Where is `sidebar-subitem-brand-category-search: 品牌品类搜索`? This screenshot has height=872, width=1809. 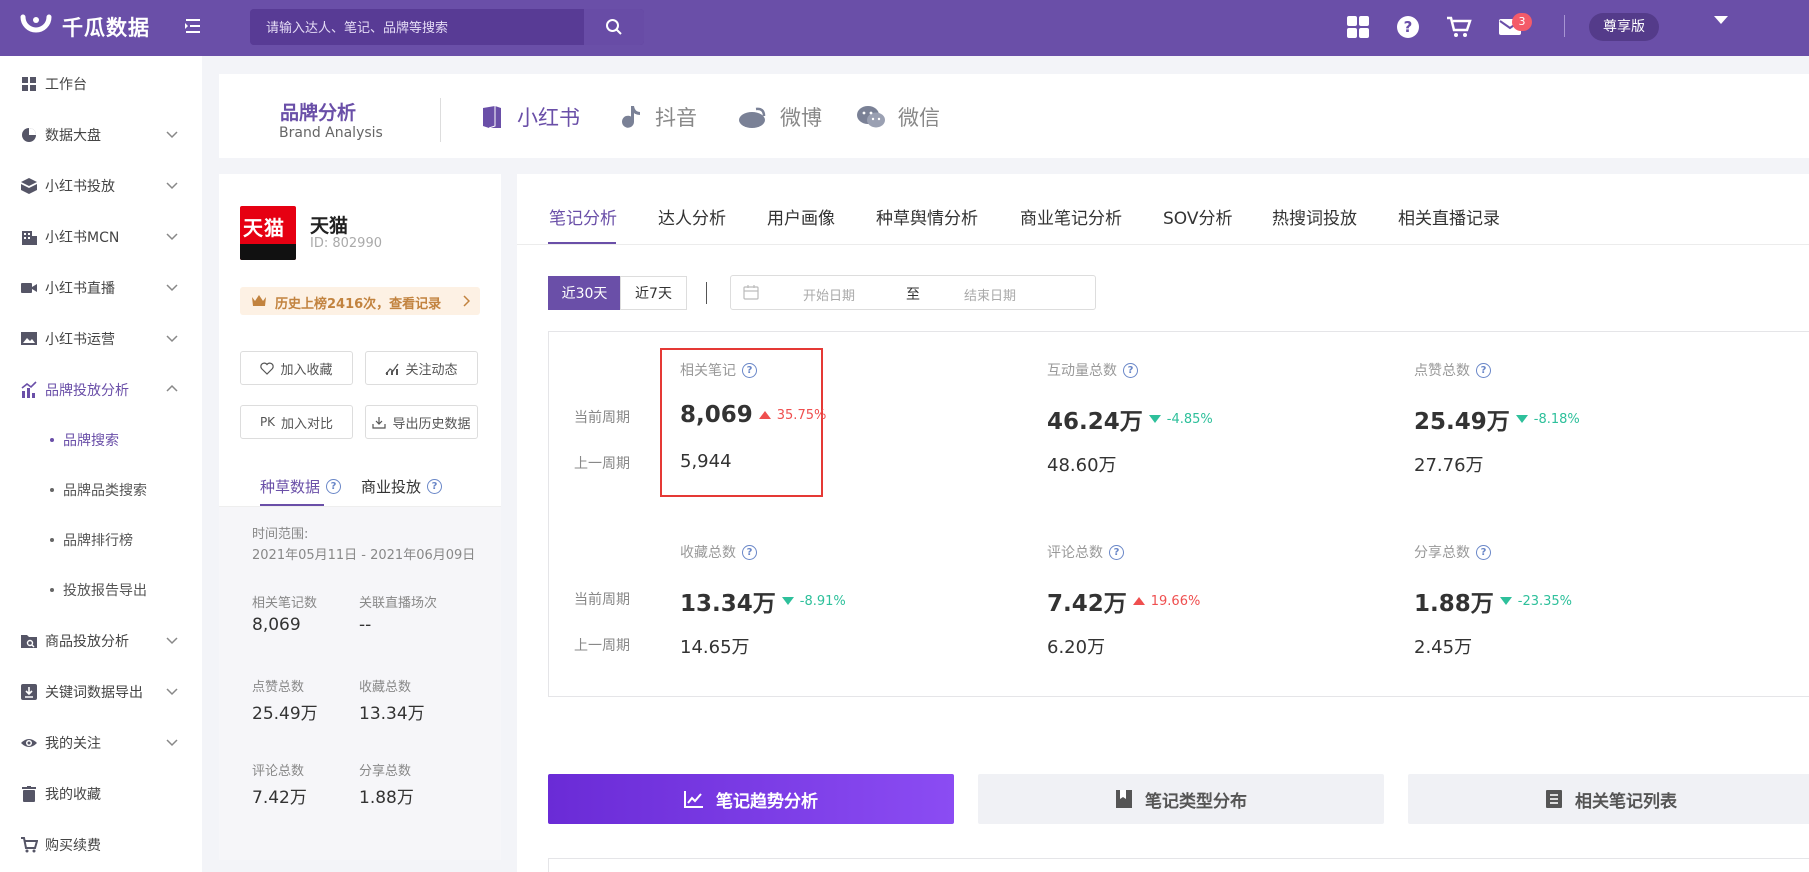 sidebar-subitem-brand-category-search: 品牌品类搜索 is located at coordinates (125, 490).